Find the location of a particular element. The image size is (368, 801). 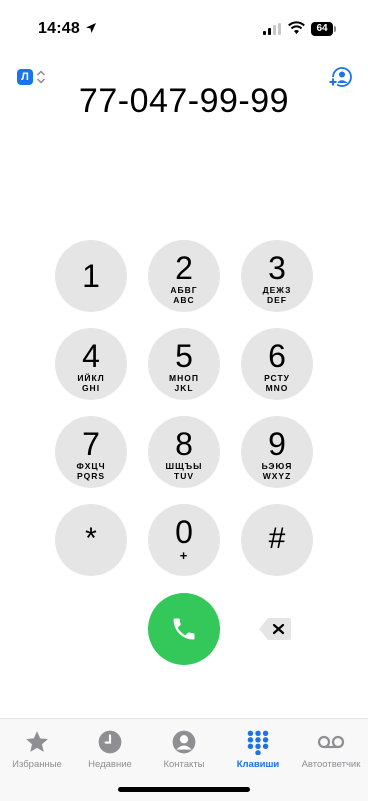

key-letters-latin: PQRS is located at coordinates (91, 476).